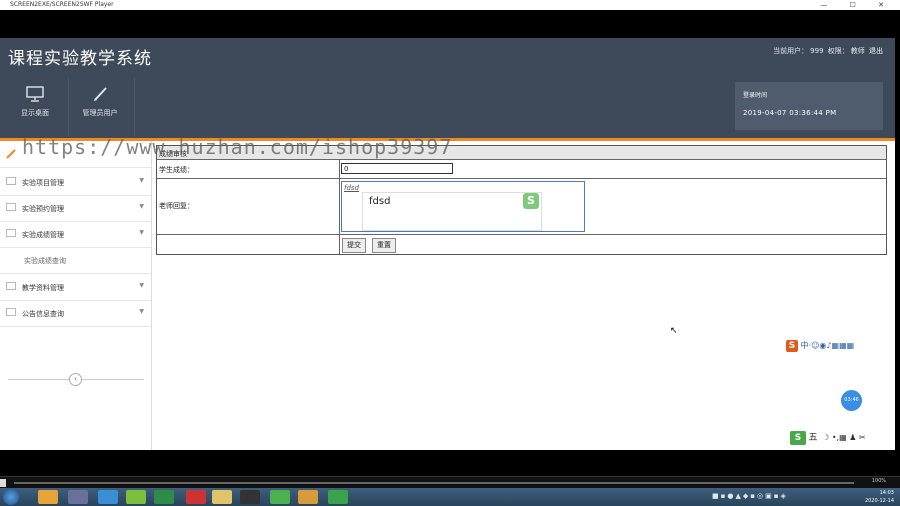  I want to click on manage-users-button: 管理员用户, so click(100, 106).